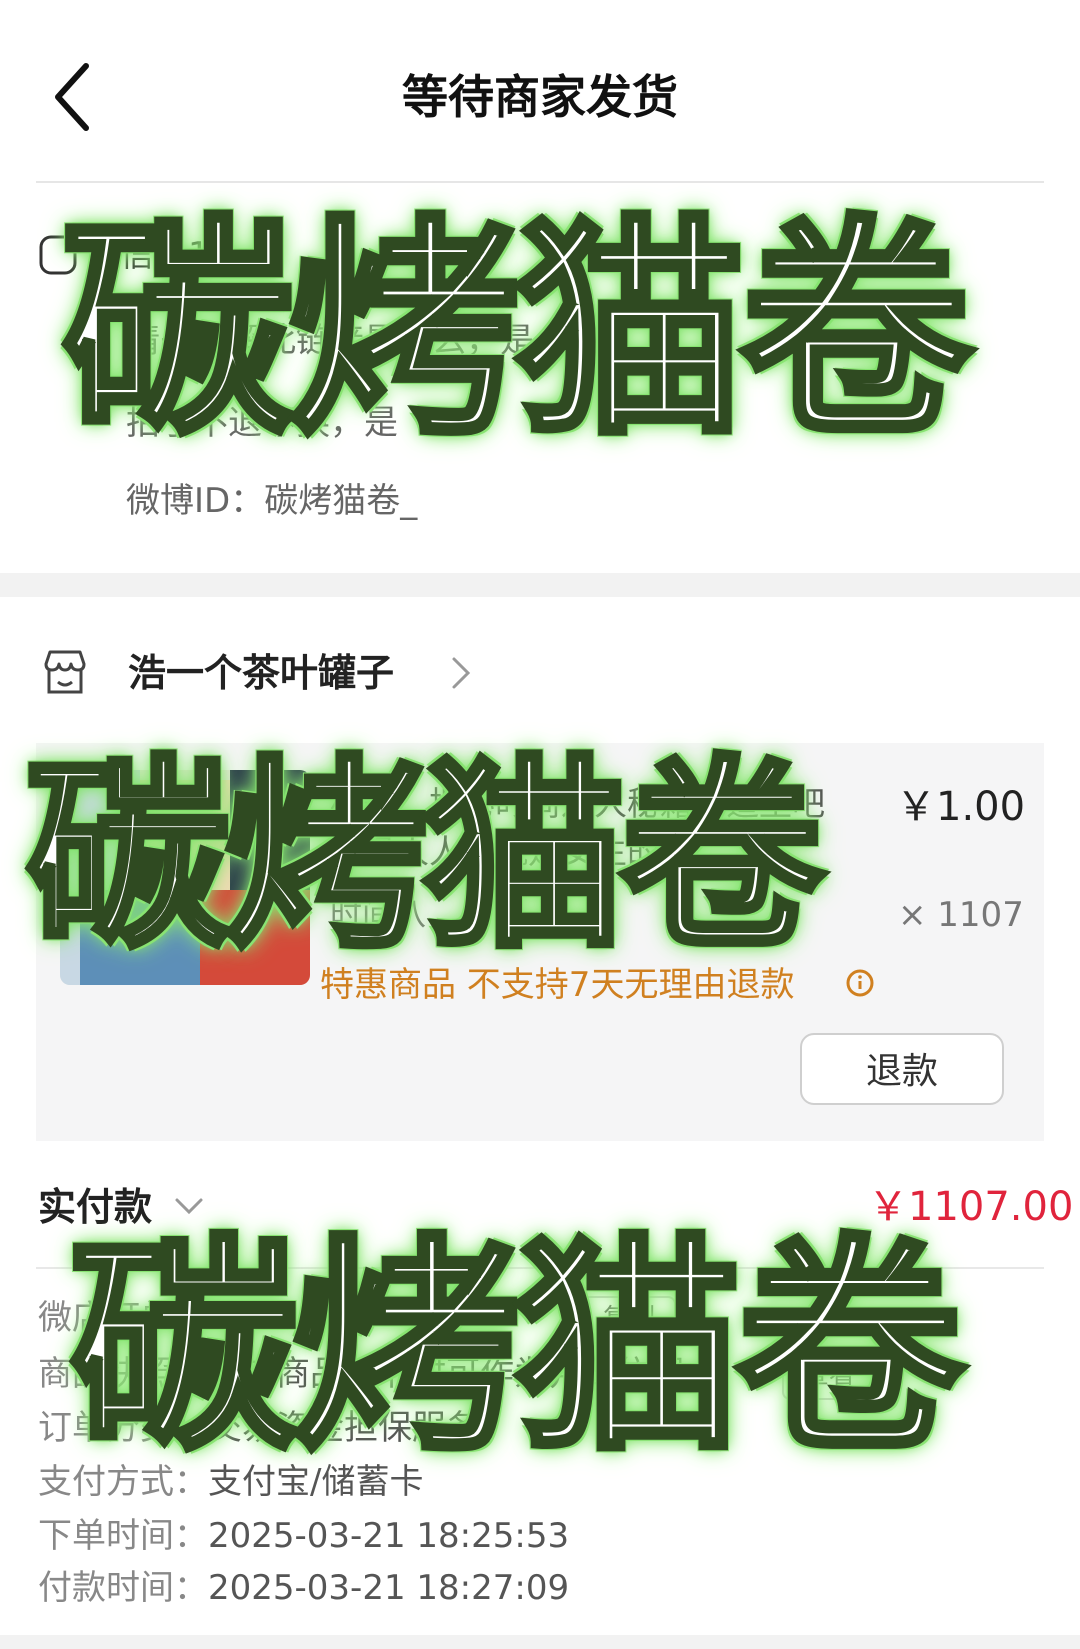 The image size is (1080, 1649). I want to click on message-icon, so click(58, 255).